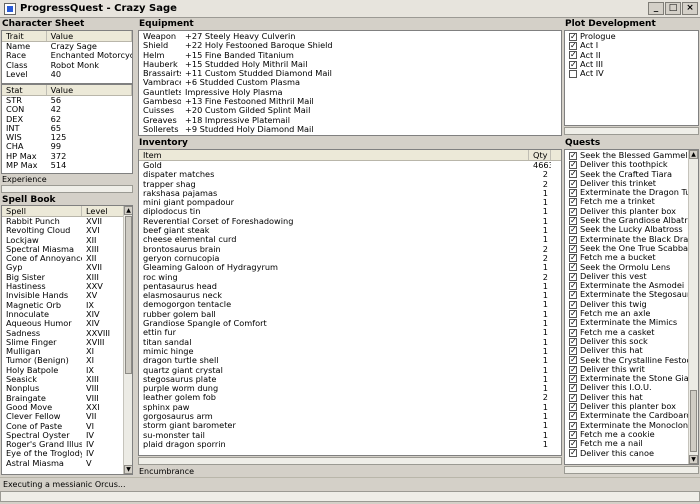 This screenshot has height=504, width=700. Describe the element at coordinates (656, 8) in the screenshot. I see `minimize-button: _` at that location.